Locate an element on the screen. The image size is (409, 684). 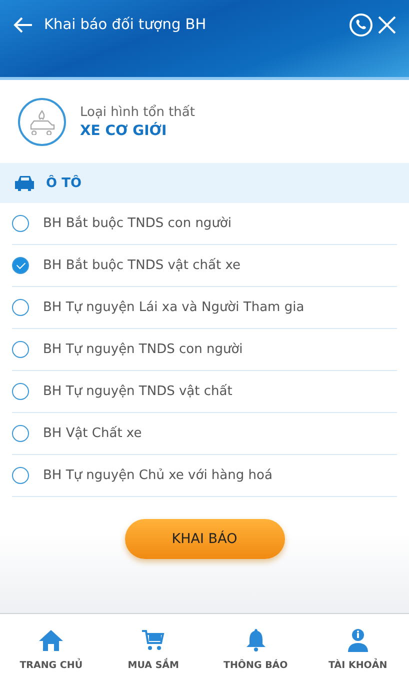
cart-icon is located at coordinates (153, 640).